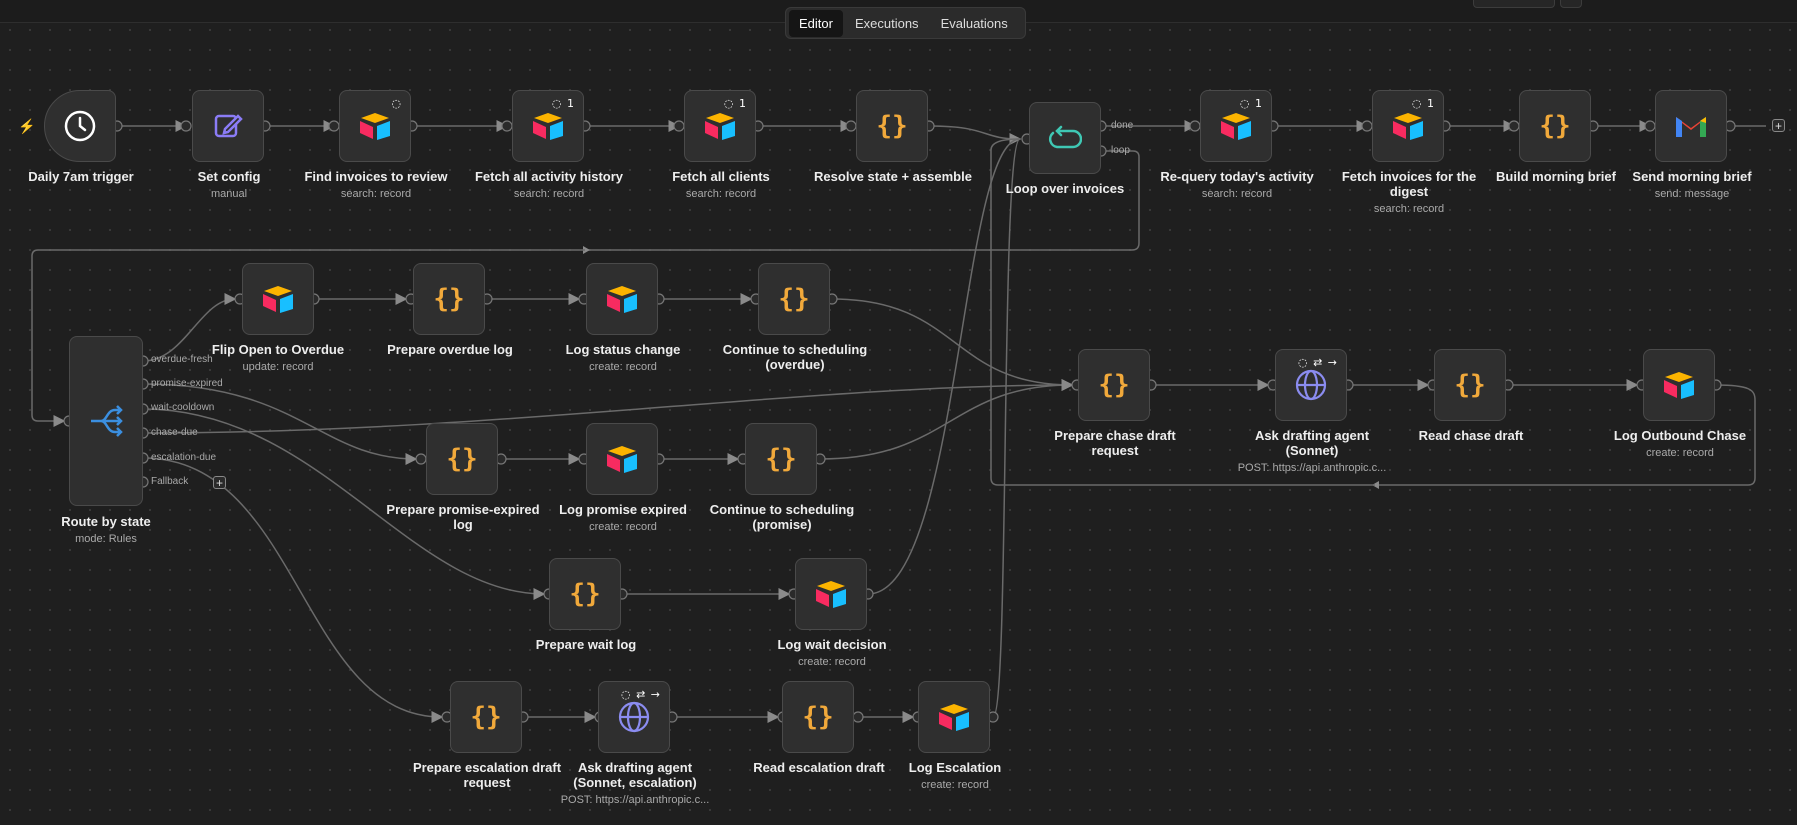  I want to click on node-label: Prepare escalation draft request, so click(487, 775).